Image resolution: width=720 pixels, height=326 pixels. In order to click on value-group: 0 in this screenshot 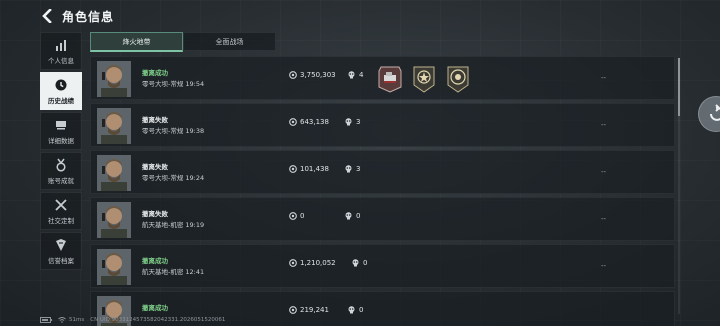, I will do `click(296, 216)`.